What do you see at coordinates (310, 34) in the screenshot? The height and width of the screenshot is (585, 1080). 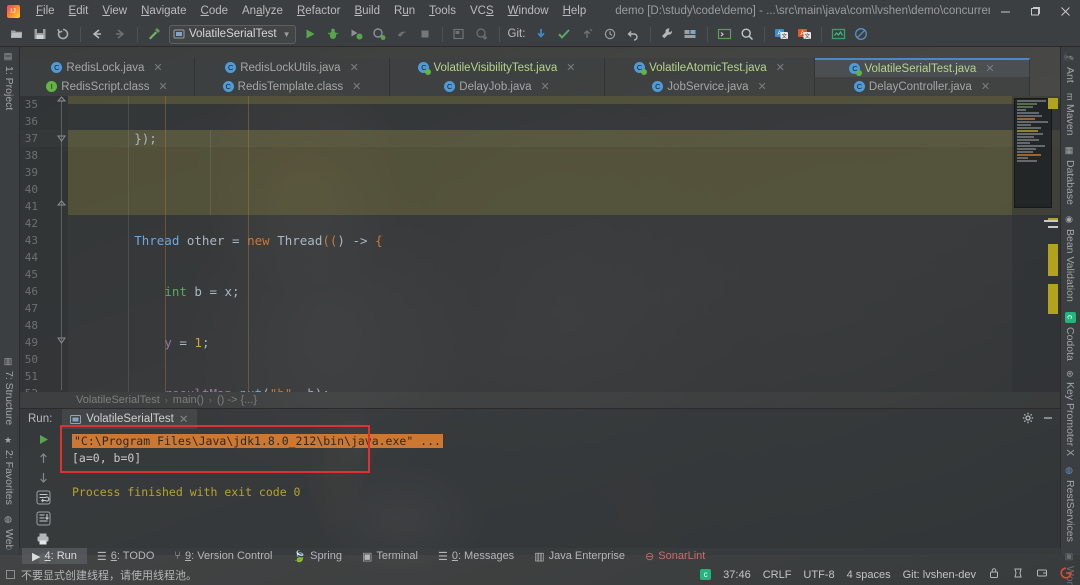 I see `run-icon` at bounding box center [310, 34].